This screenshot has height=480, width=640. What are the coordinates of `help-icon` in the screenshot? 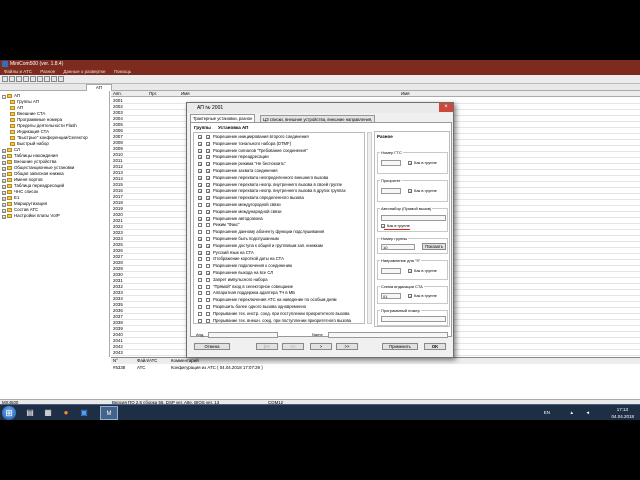 It's located at (61, 79).